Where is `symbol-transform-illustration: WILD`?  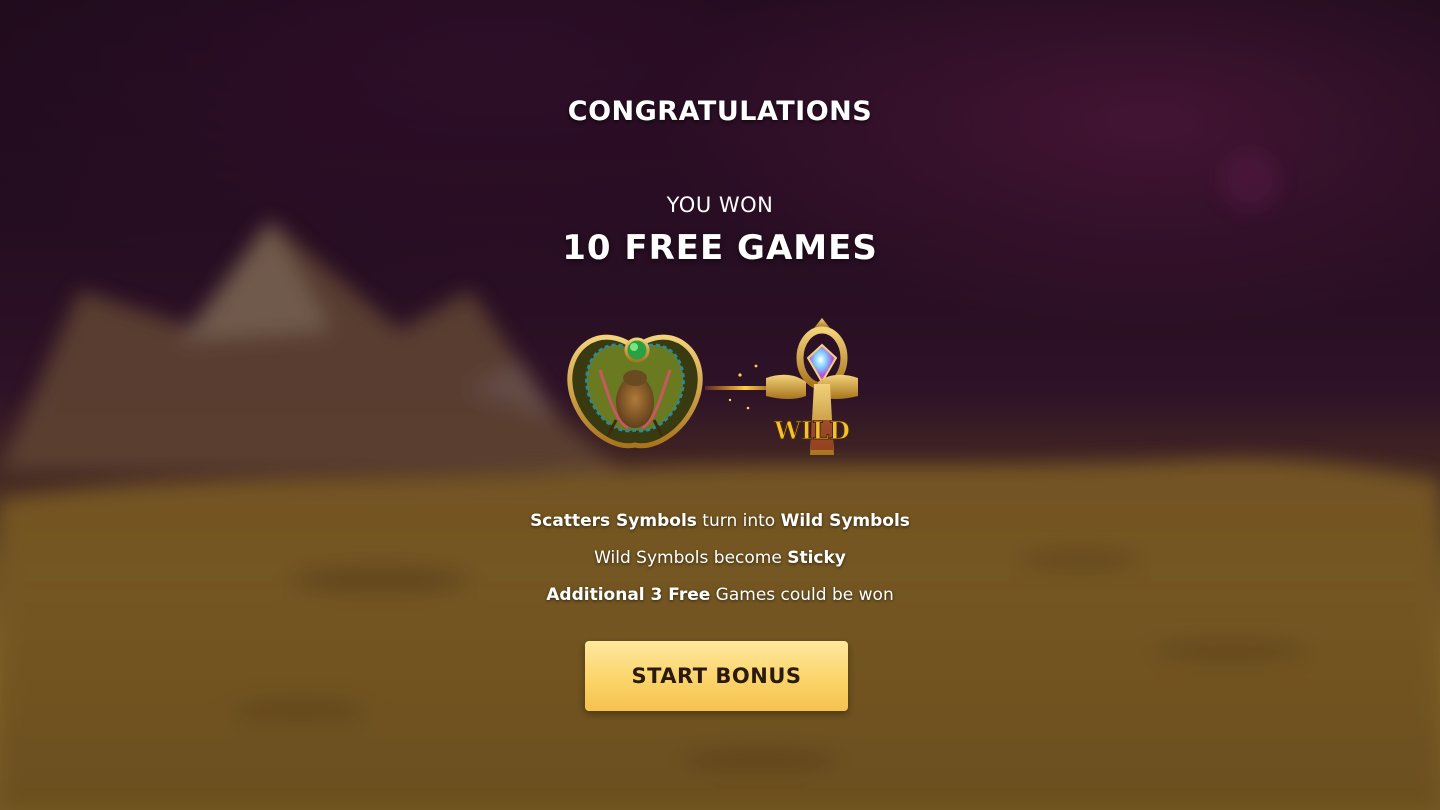
symbol-transform-illustration: WILD is located at coordinates (720, 385).